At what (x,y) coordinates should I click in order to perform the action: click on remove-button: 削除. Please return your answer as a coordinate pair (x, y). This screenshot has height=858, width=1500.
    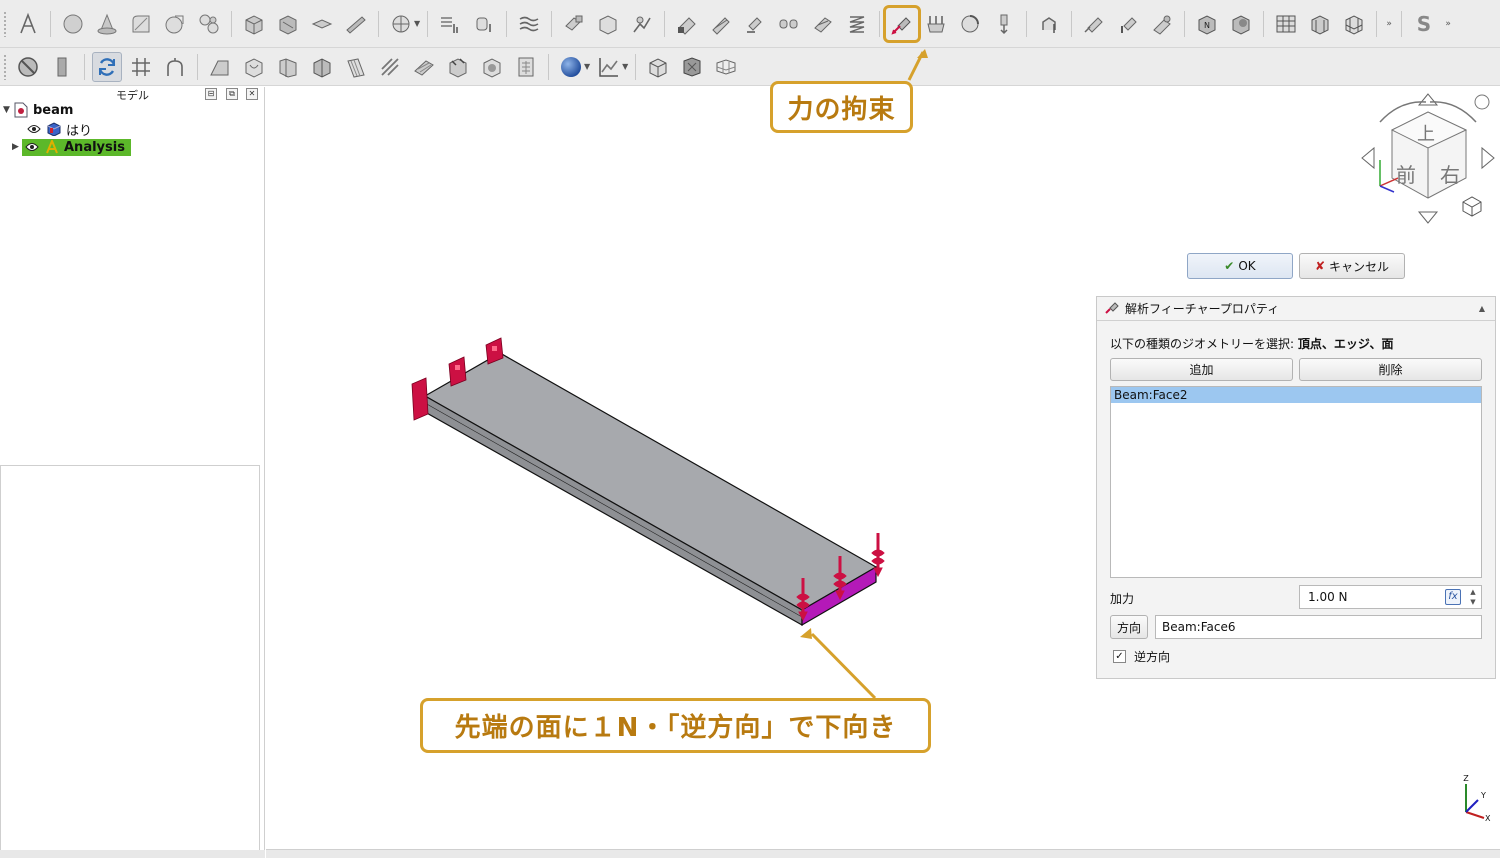
    Looking at the image, I should click on (1390, 369).